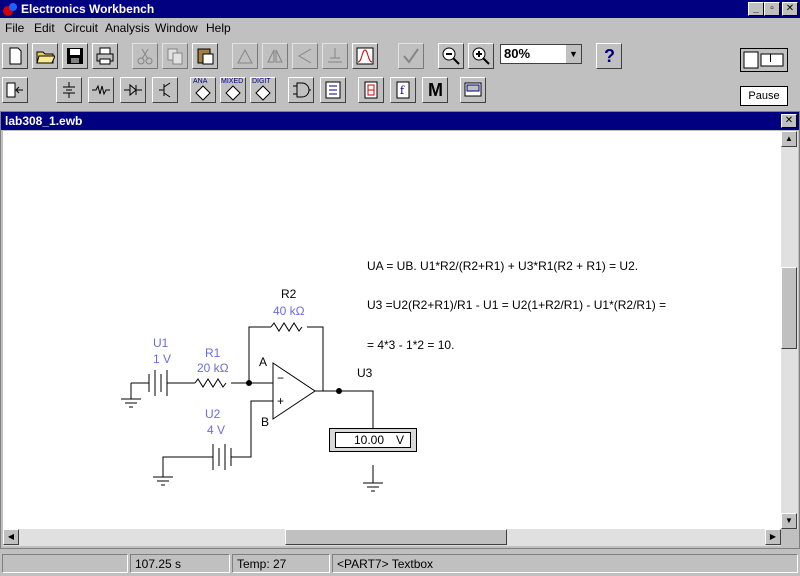  I want to click on miscellaneous-bin-button: M, so click(435, 90).